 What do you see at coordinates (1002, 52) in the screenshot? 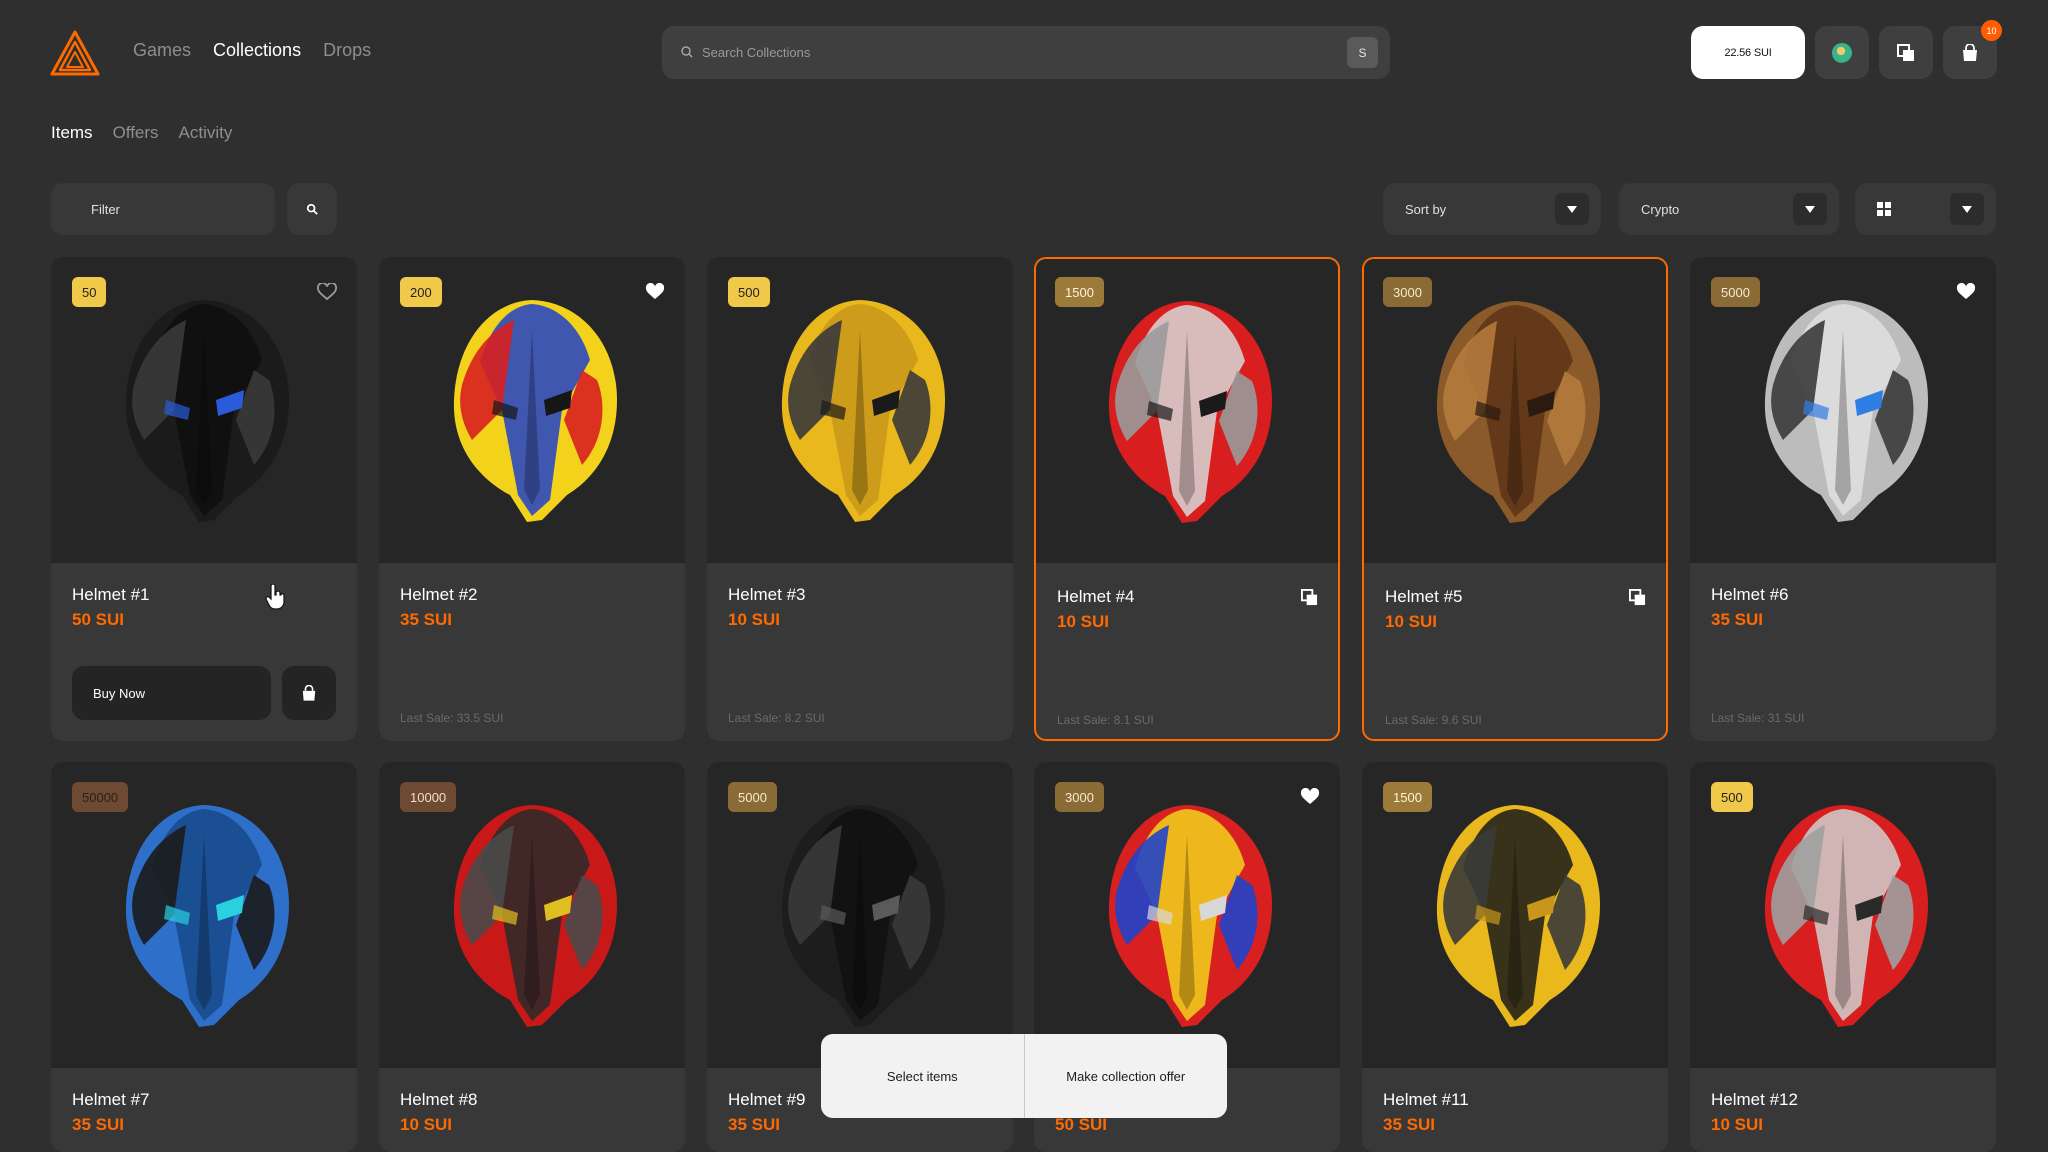
I see `search-input` at bounding box center [1002, 52].